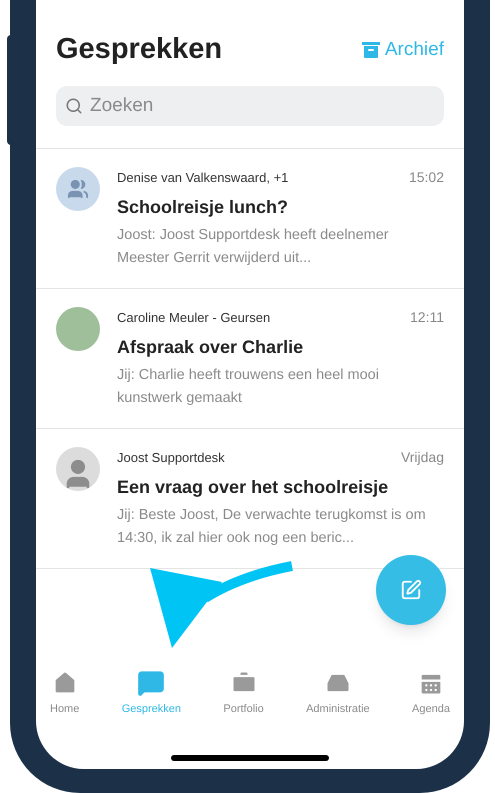  Describe the element at coordinates (78, 468) in the screenshot. I see `person-avatar` at that location.